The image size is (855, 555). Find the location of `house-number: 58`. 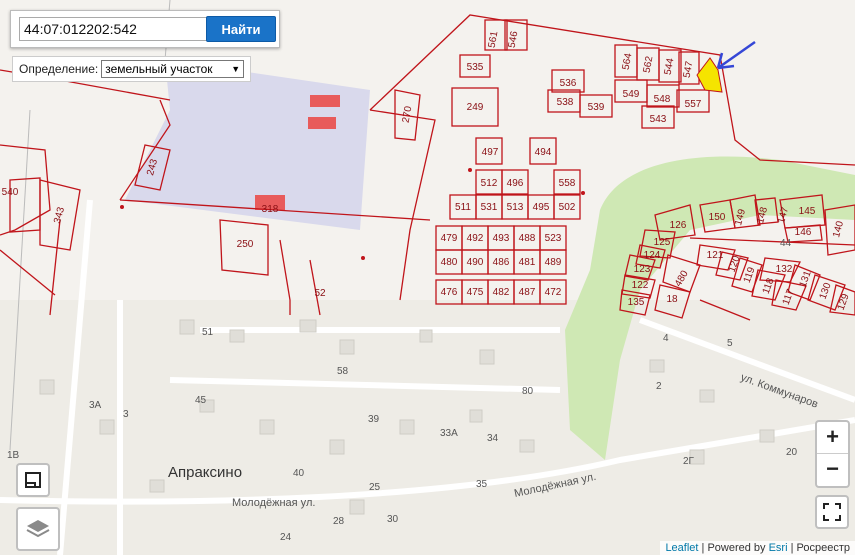

house-number: 58 is located at coordinates (343, 371).